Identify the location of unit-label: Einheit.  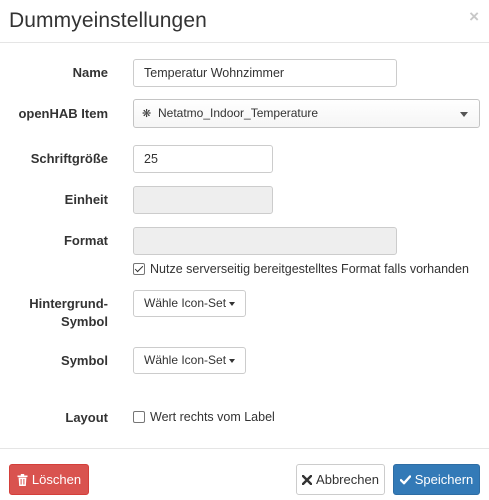
(86, 199).